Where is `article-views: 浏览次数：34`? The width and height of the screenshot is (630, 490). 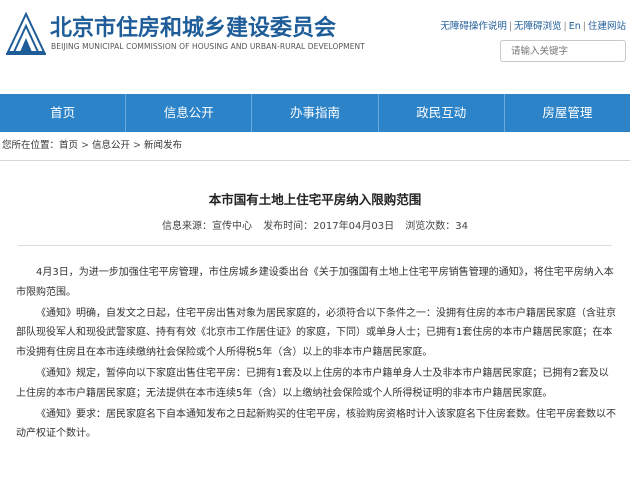 article-views: 浏览次数：34 is located at coordinates (436, 226).